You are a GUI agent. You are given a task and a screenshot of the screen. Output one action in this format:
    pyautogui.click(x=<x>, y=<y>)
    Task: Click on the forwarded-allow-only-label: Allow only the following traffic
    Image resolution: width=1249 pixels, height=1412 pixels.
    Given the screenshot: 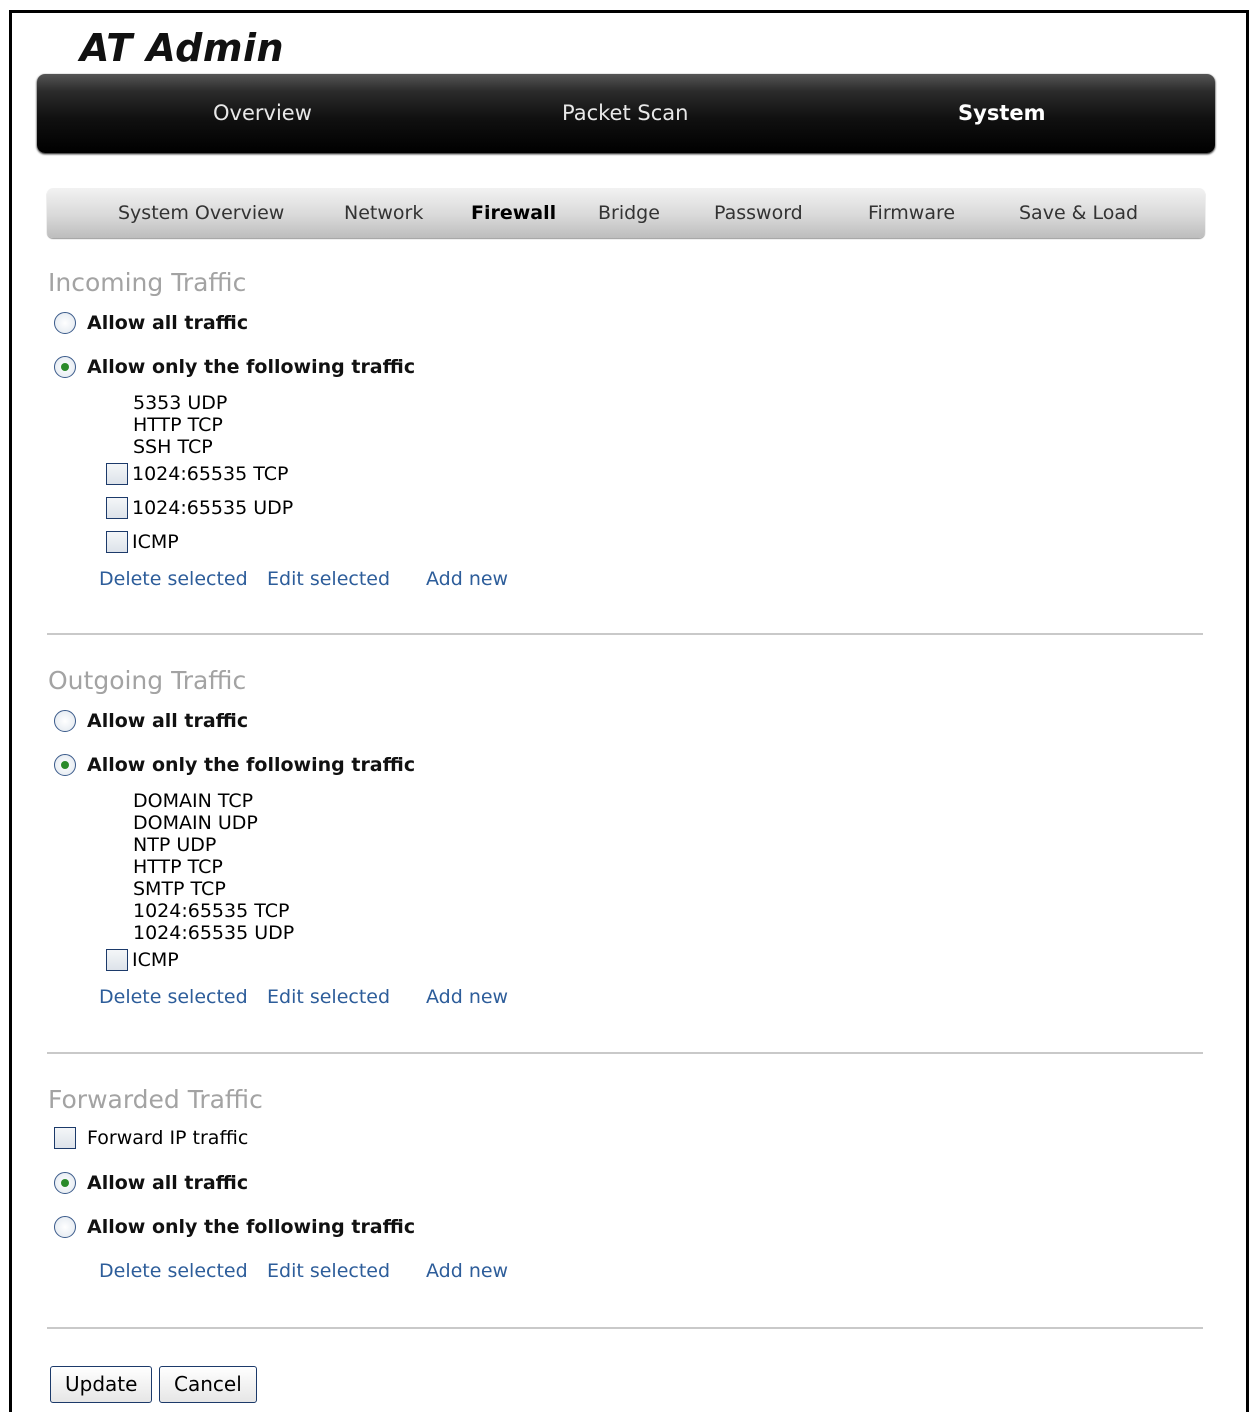 What is the action you would take?
    pyautogui.click(x=251, y=1227)
    